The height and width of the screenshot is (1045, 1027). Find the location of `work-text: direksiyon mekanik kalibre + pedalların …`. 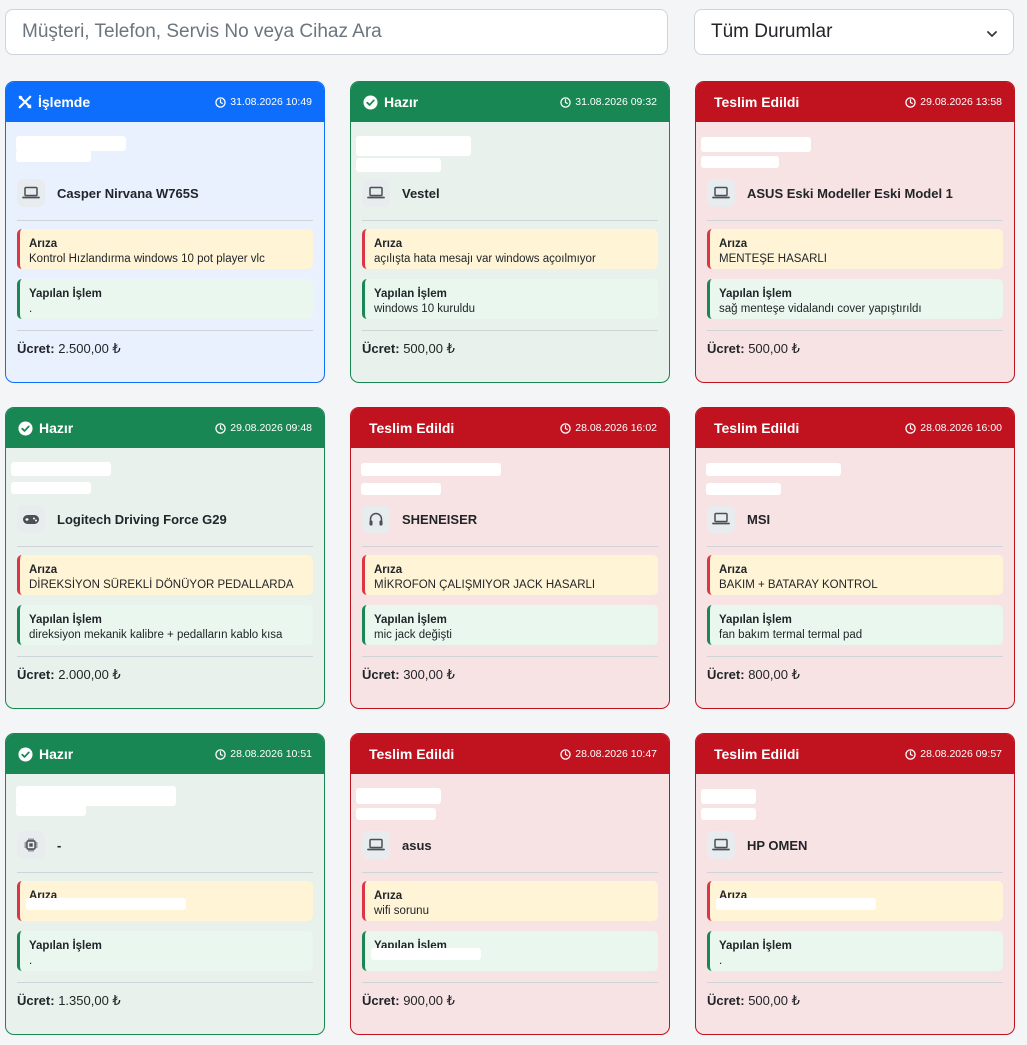

work-text: direksiyon mekanik kalibre + pedalların … is located at coordinates (156, 635).